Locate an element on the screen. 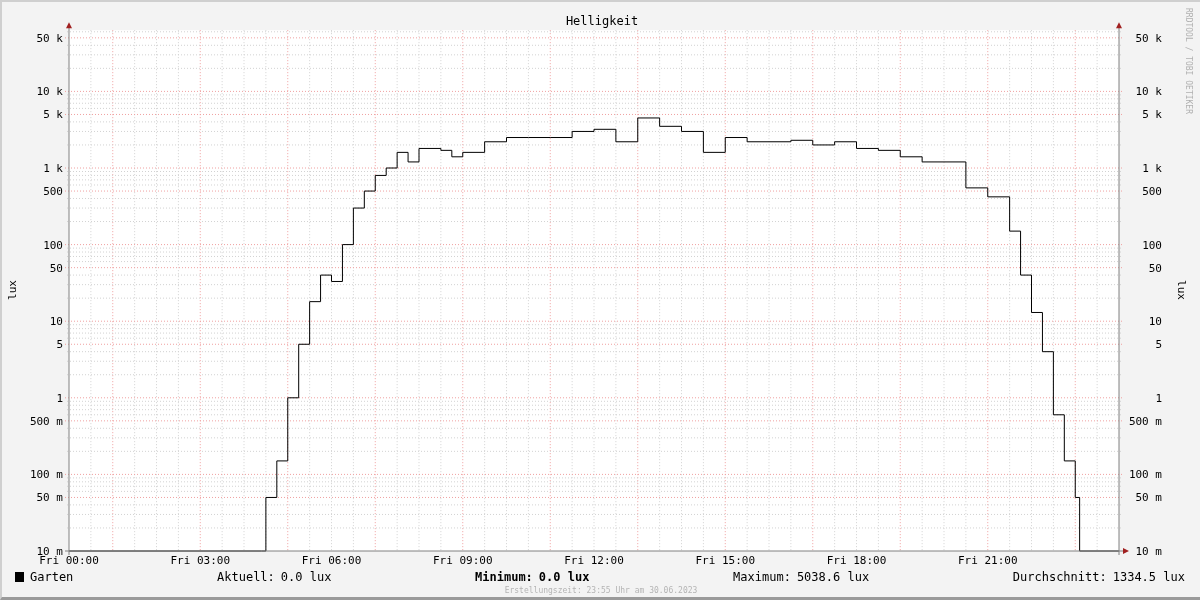 The height and width of the screenshot is (600, 1200). axis-label: Fri 21:00 is located at coordinates (987, 560).